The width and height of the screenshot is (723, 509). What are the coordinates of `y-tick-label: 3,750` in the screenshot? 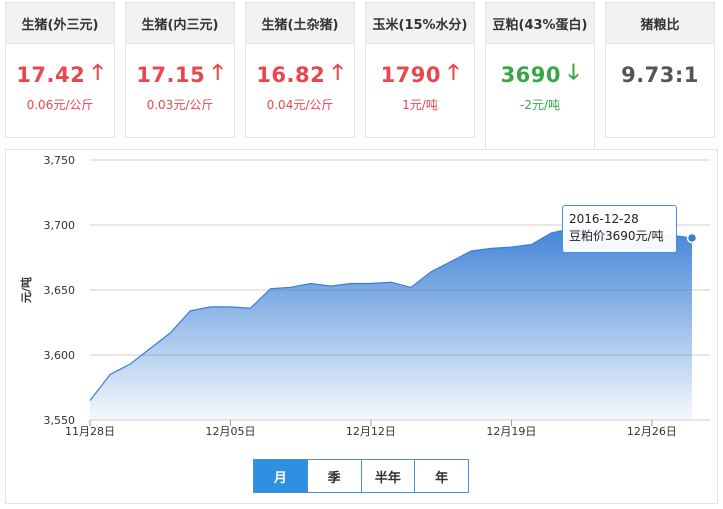 It's located at (60, 160).